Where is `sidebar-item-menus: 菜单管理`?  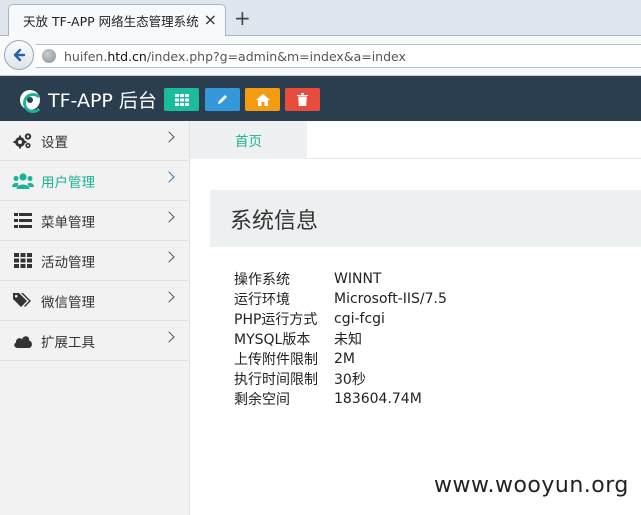
sidebar-item-menus: 菜单管理 is located at coordinates (94, 221).